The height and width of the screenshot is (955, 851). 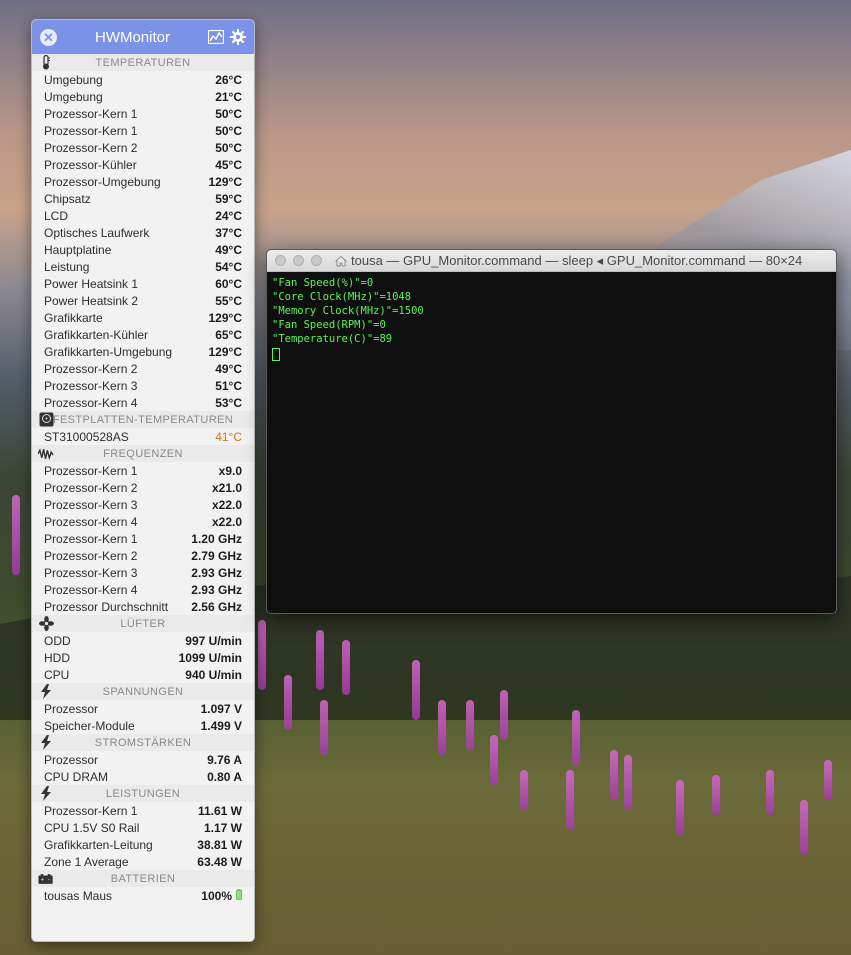 I want to click on sensor-label: Prozessor-Umgebung, so click(x=102, y=181).